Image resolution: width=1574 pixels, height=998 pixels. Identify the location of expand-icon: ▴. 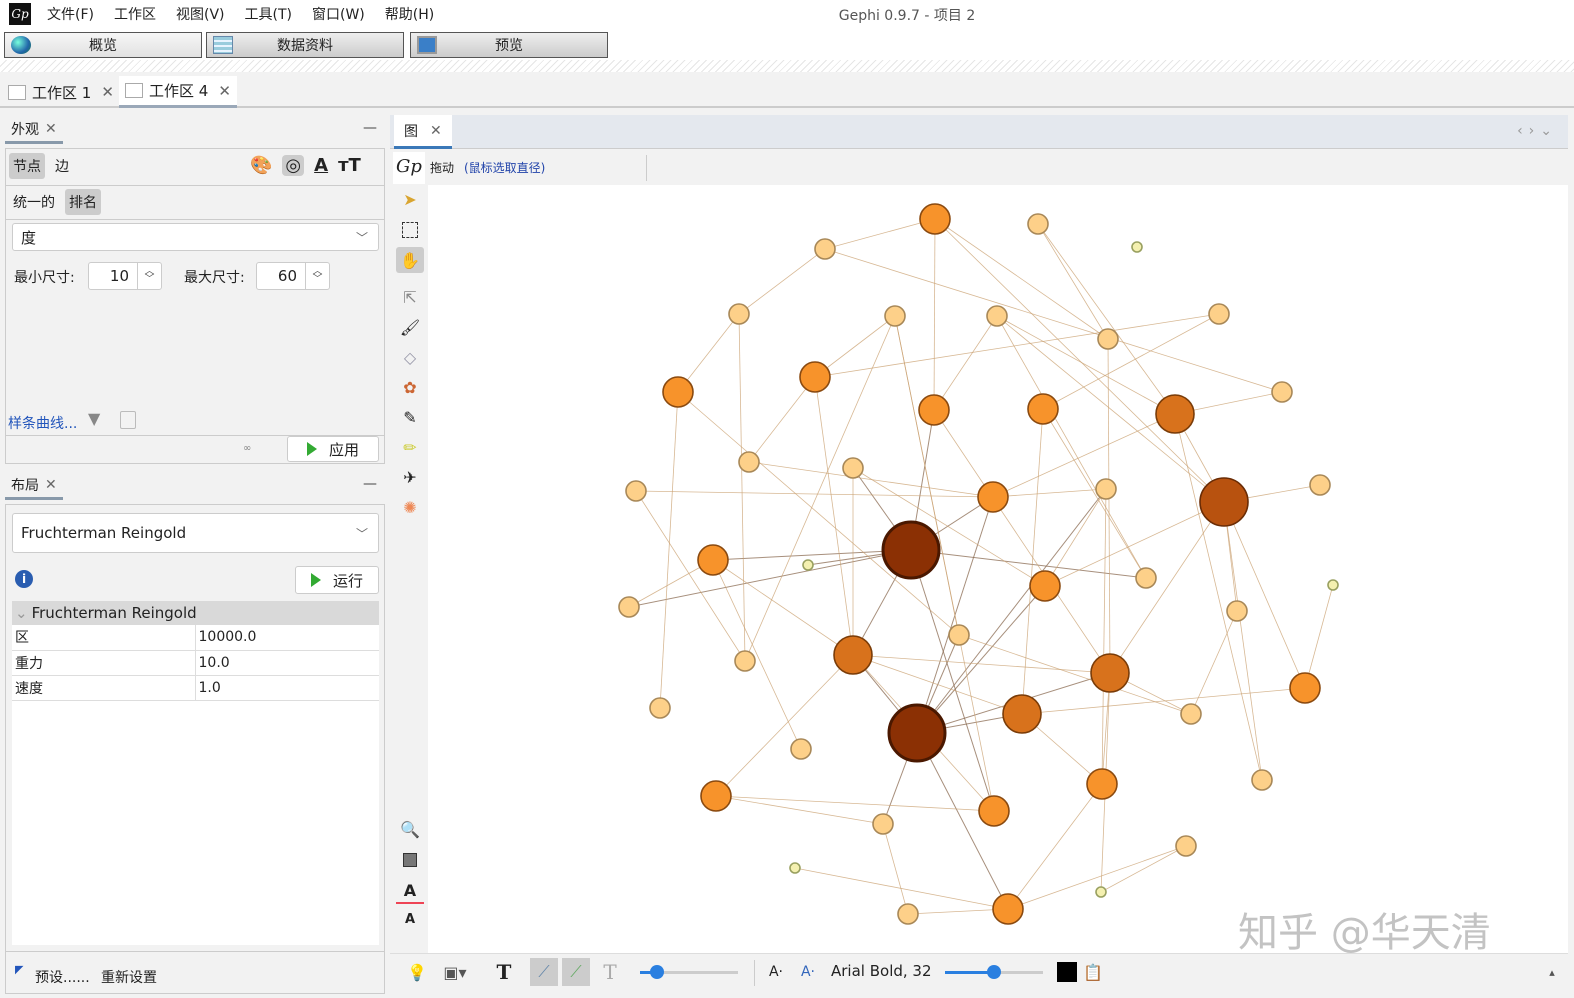
(1552, 972).